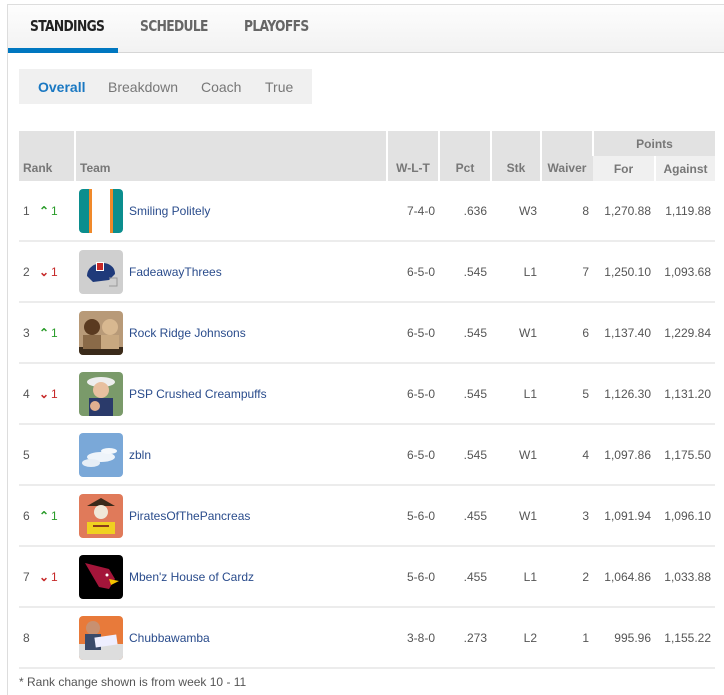  What do you see at coordinates (133, 682) in the screenshot?
I see `rank-change-footnote: * Rank change shown is from week 10 - 11` at bounding box center [133, 682].